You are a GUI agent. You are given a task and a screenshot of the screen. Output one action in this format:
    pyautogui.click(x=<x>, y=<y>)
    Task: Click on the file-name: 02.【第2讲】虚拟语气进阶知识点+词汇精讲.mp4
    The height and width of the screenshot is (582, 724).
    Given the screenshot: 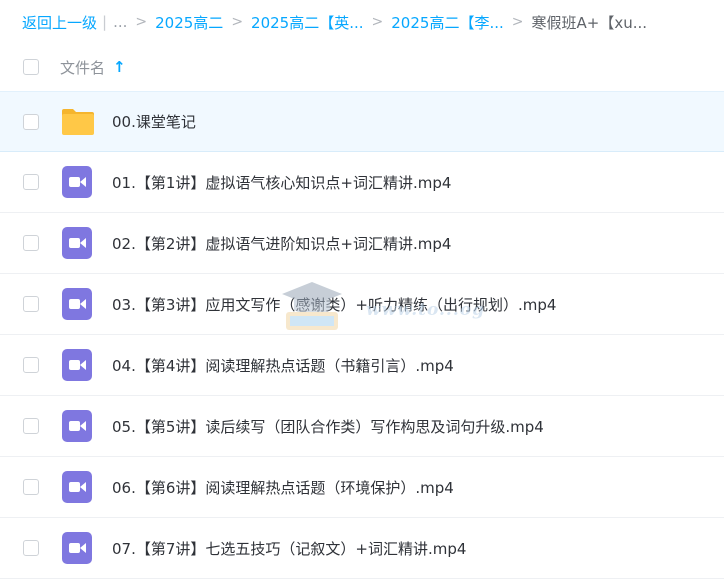 What is the action you would take?
    pyautogui.click(x=281, y=243)
    